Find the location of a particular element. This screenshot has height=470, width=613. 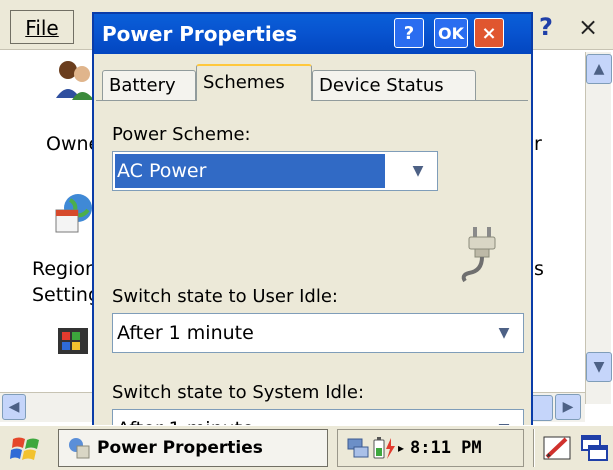

power-scheme-select: AC Power ▼ is located at coordinates (275, 171).